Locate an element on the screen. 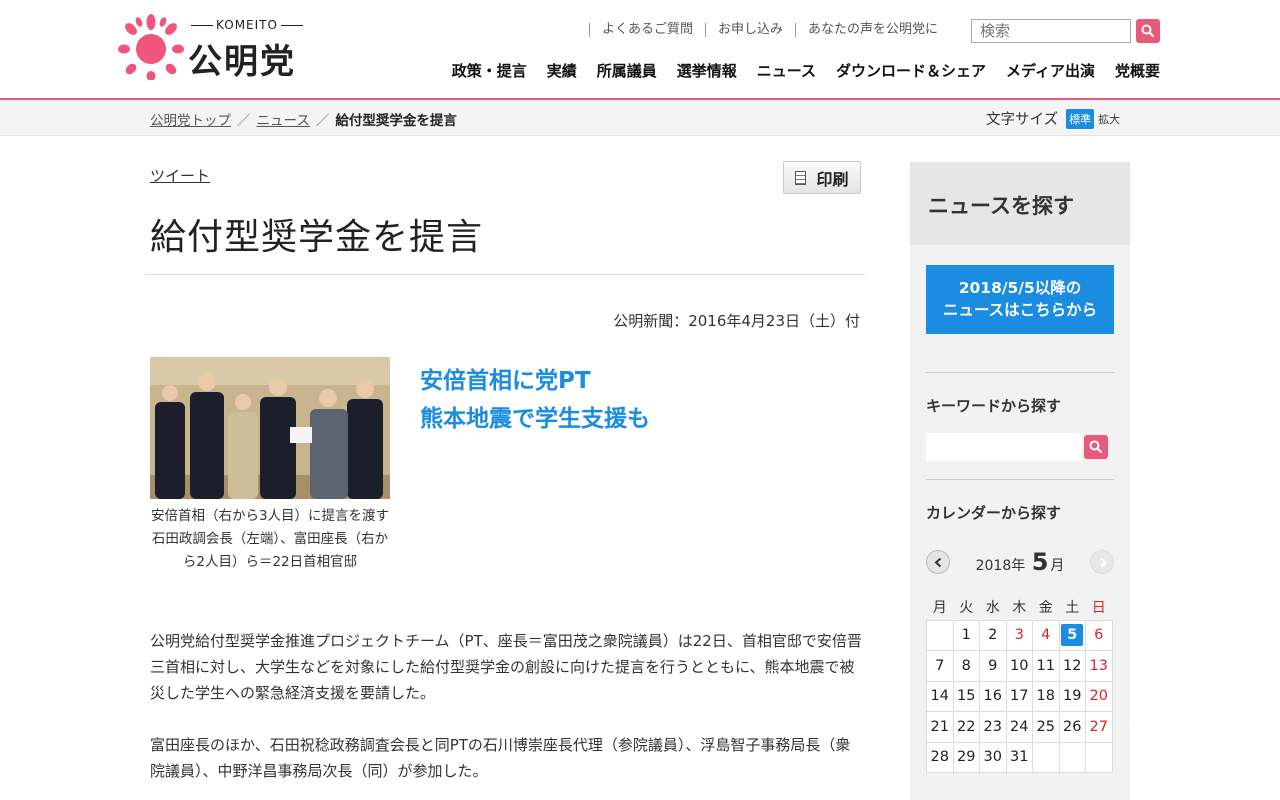 The height and width of the screenshot is (800, 1280). calendar-day: 19 is located at coordinates (1072, 696).